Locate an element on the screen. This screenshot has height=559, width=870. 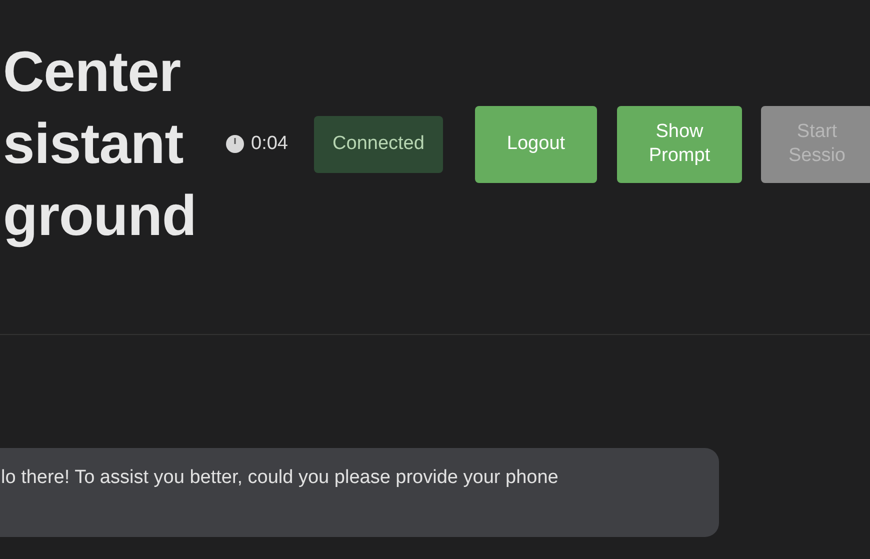
connection-status: Connected is located at coordinates (378, 144).